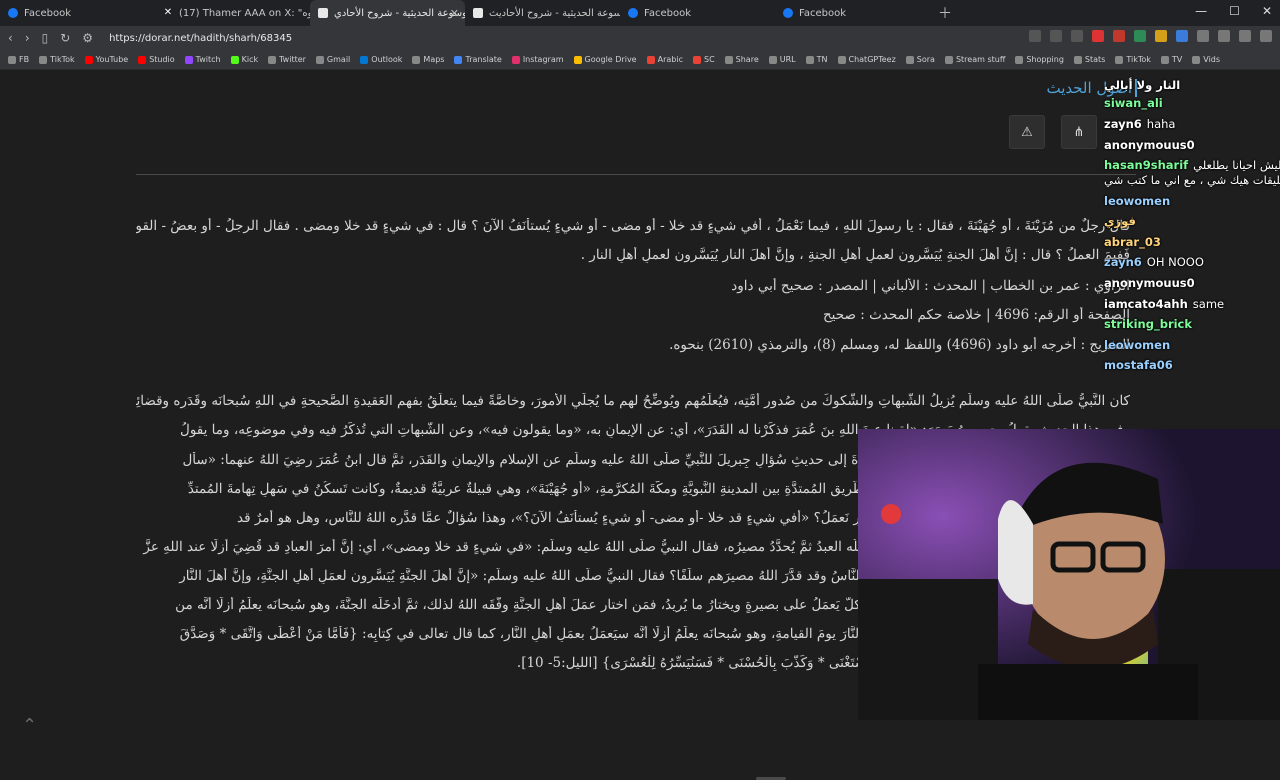 This screenshot has height=780, width=1280. I want to click on chat-message: leowomen, so click(1139, 345).